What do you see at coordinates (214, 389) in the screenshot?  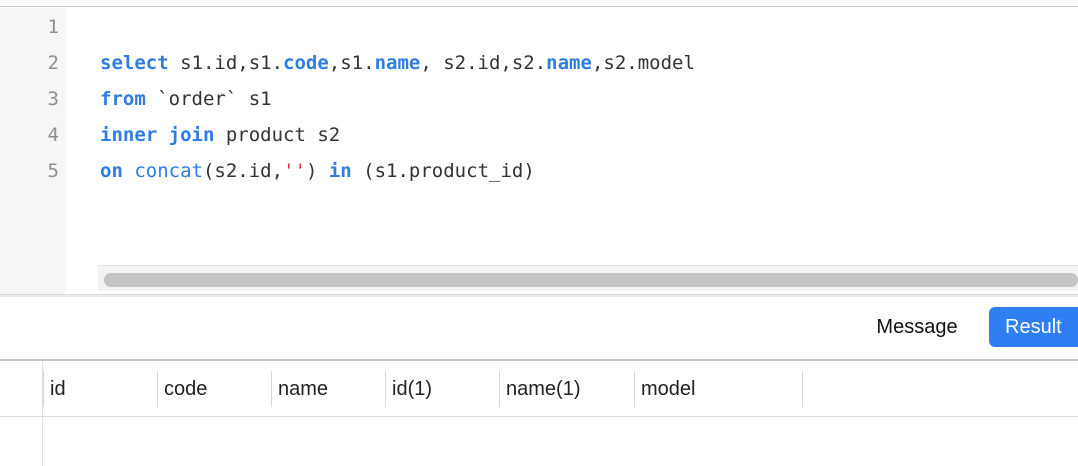 I see `column-header-code: code` at bounding box center [214, 389].